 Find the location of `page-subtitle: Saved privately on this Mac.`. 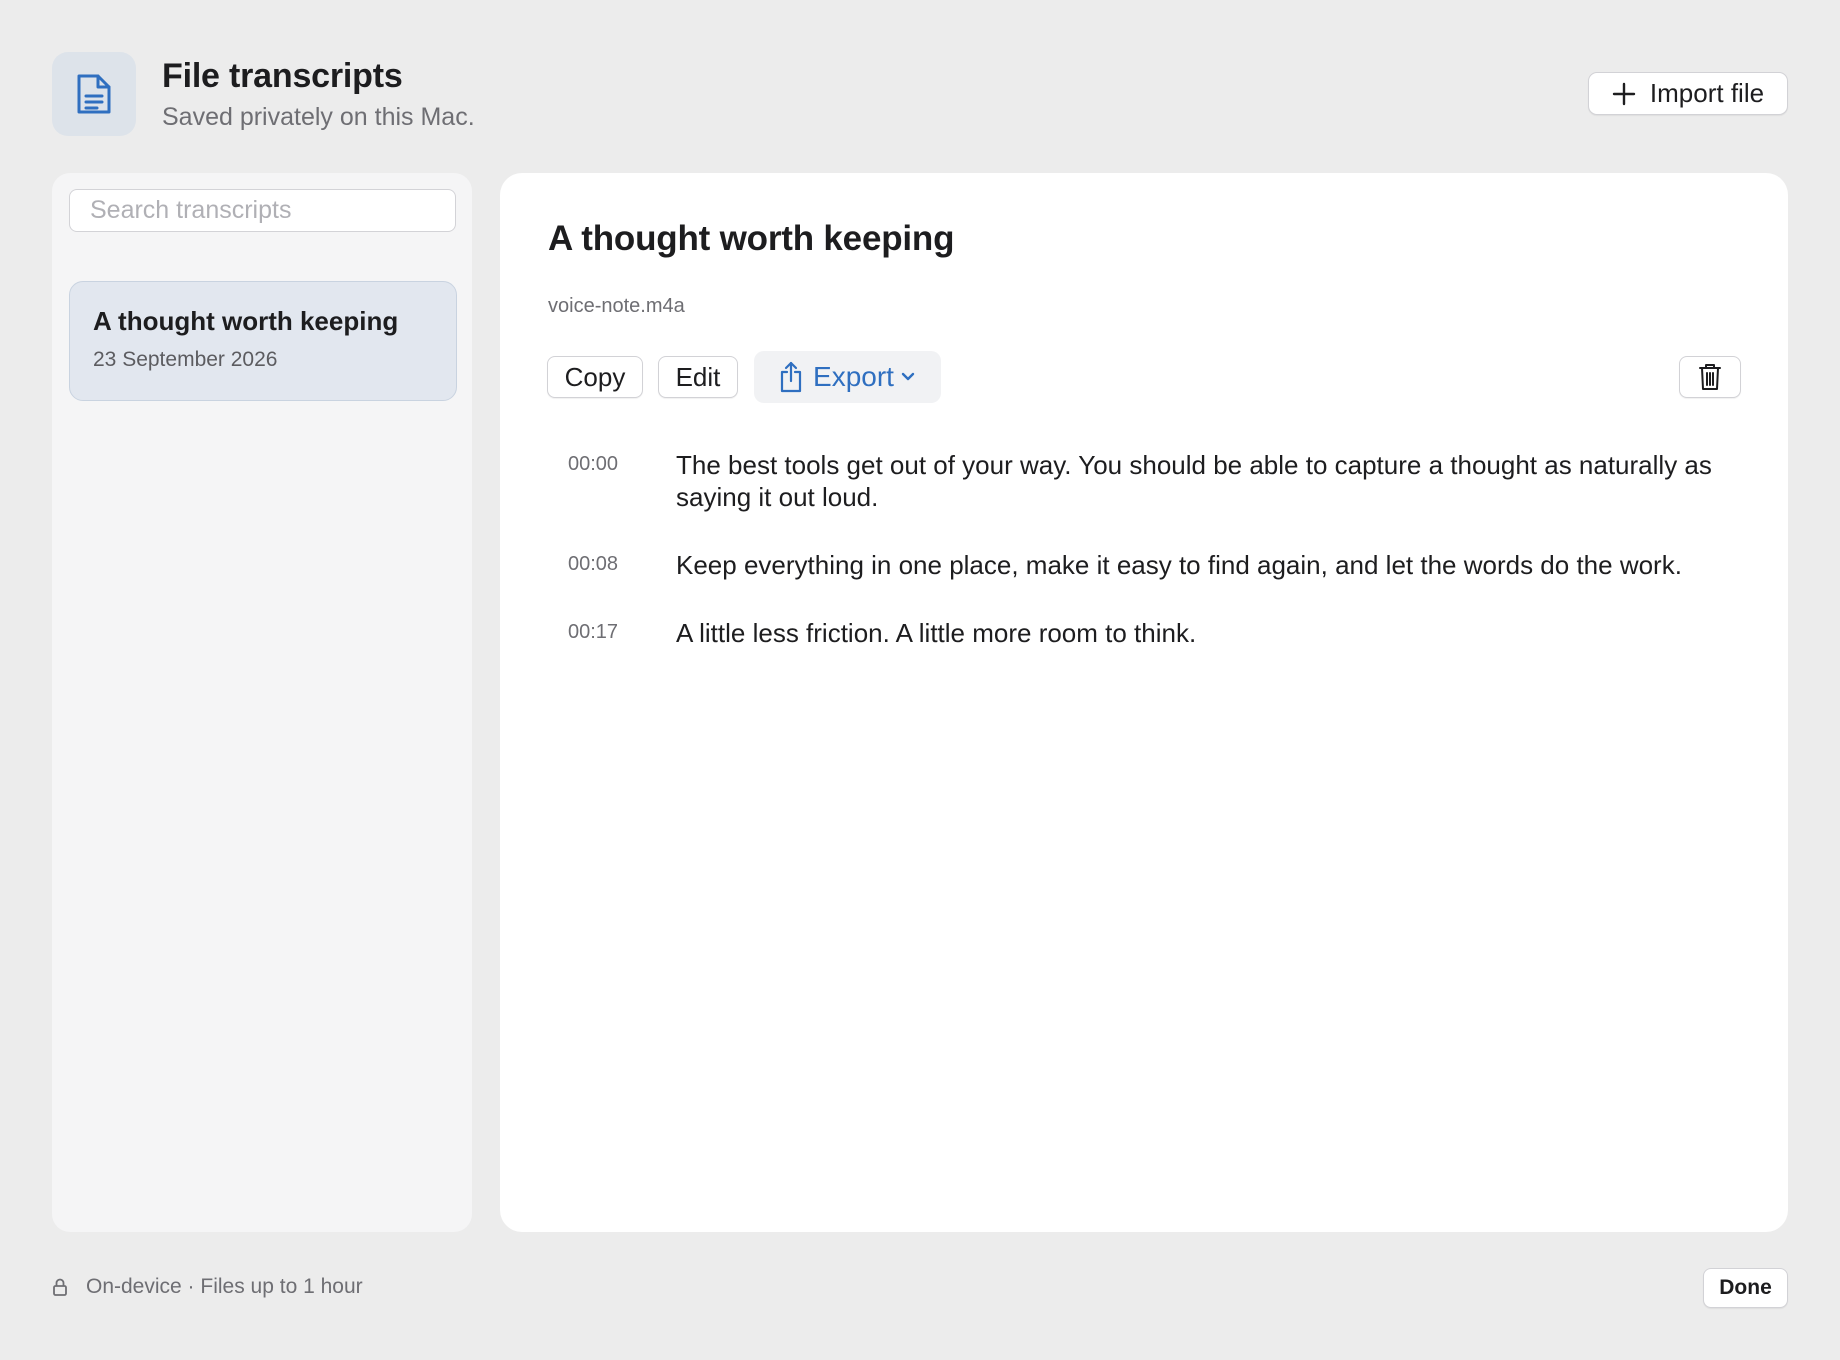

page-subtitle: Saved privately on this Mac. is located at coordinates (318, 117).